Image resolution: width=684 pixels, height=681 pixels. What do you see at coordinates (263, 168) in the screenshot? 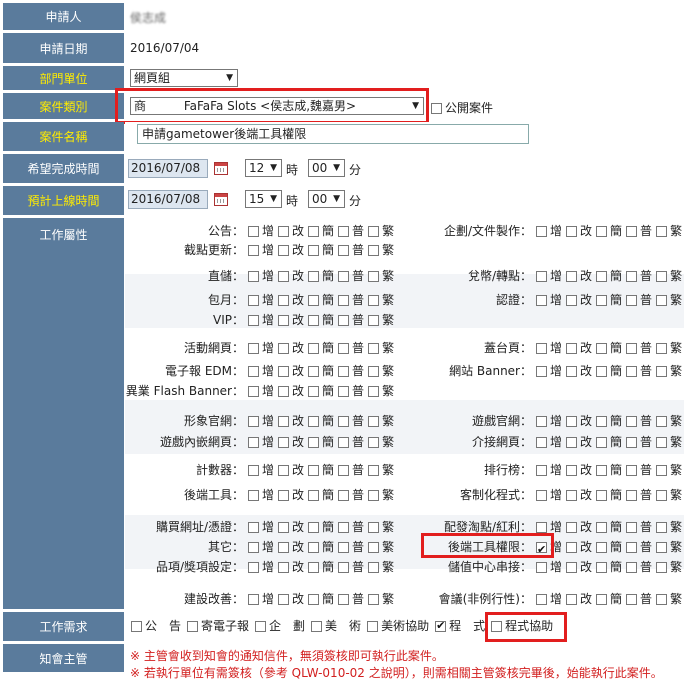
I see `hope-done-hour-select: 12 ▼` at bounding box center [263, 168].